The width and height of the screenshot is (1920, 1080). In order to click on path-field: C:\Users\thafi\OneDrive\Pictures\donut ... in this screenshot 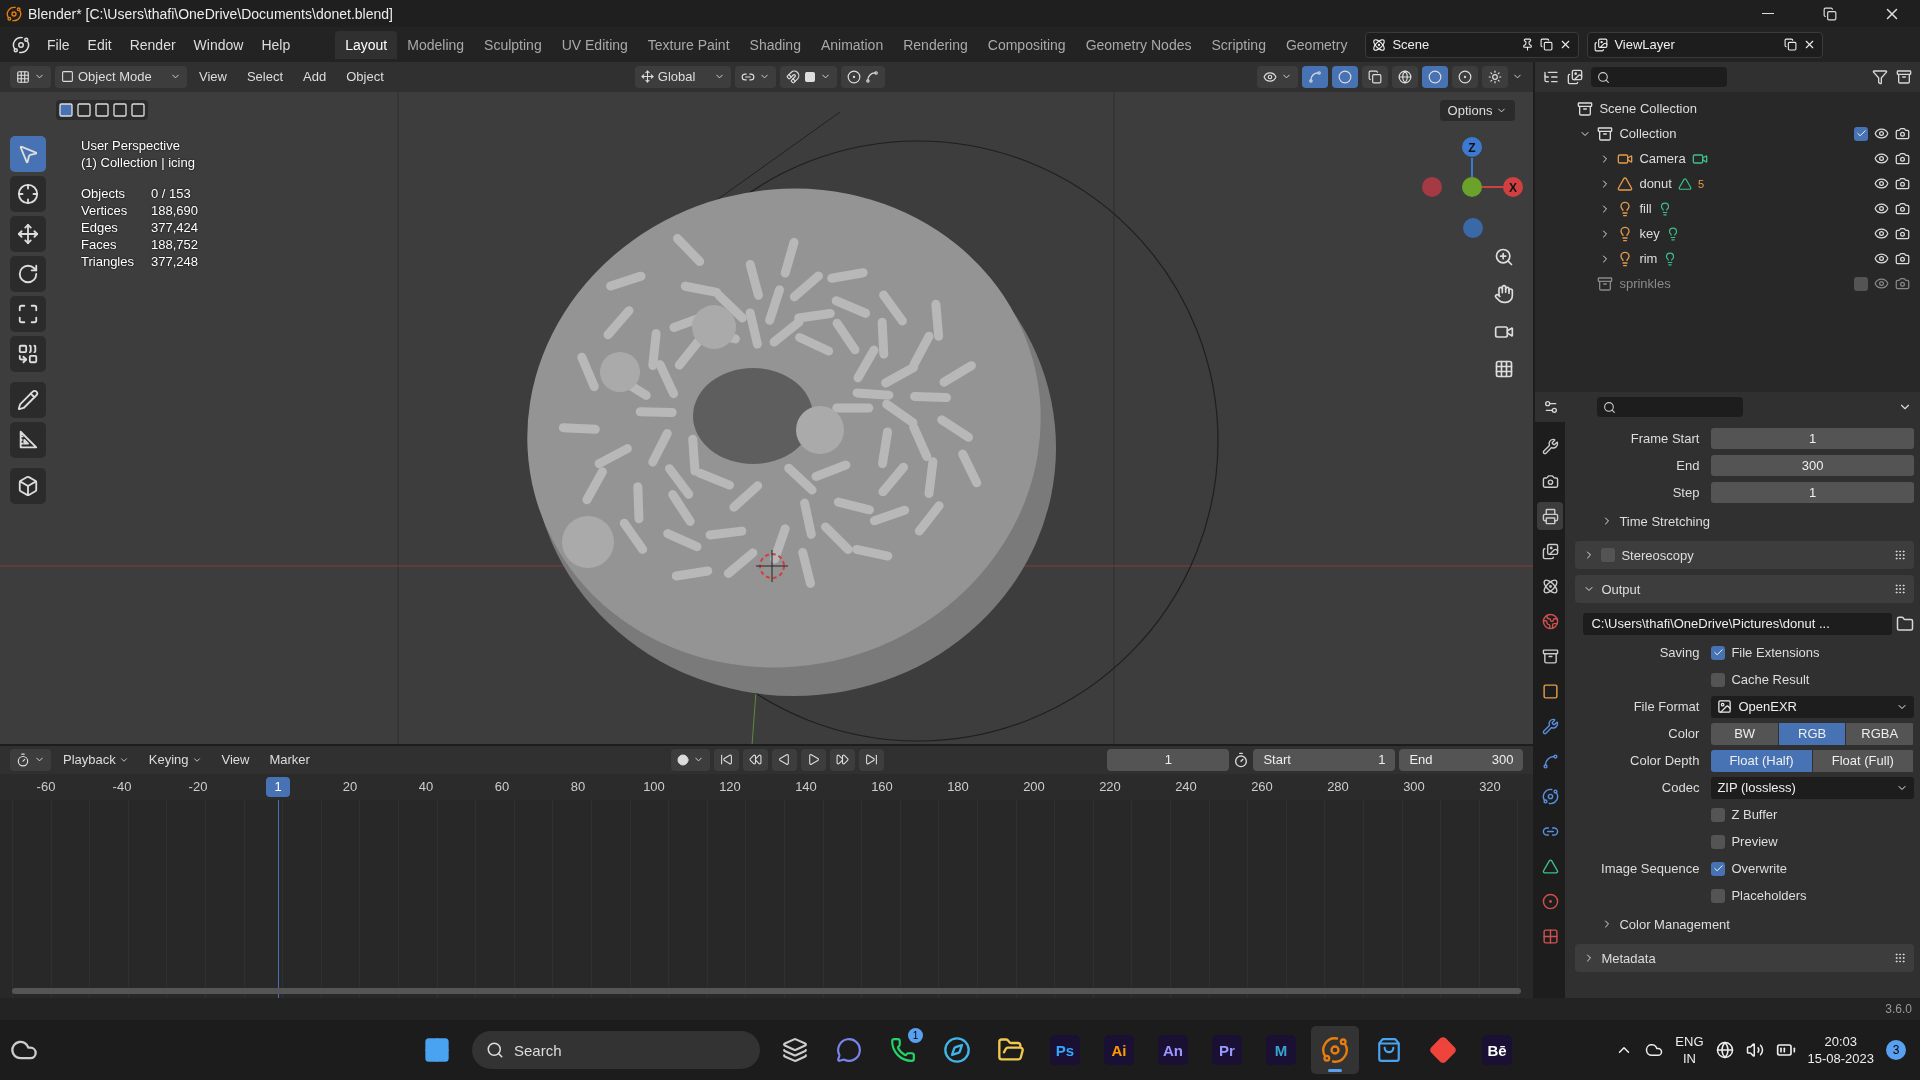, I will do `click(1737, 623)`.